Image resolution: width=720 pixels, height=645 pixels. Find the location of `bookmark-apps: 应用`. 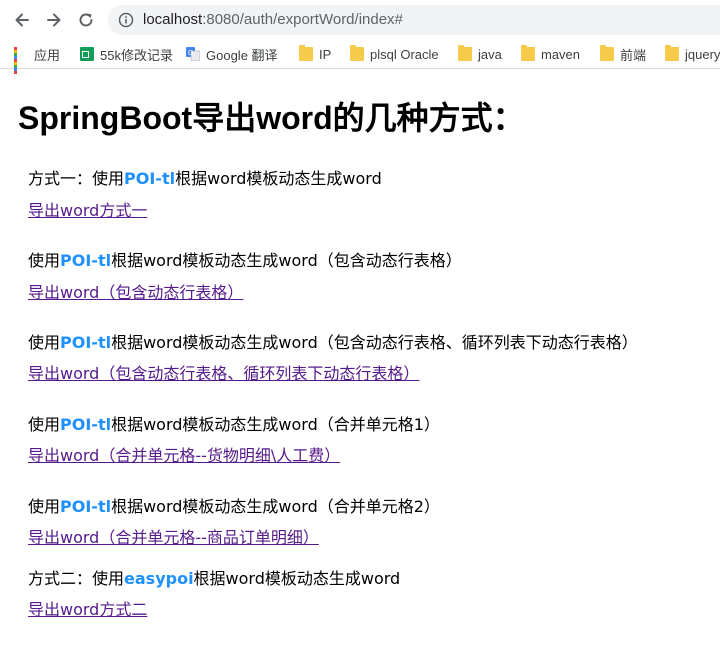

bookmark-apps: 应用 is located at coordinates (37, 59).